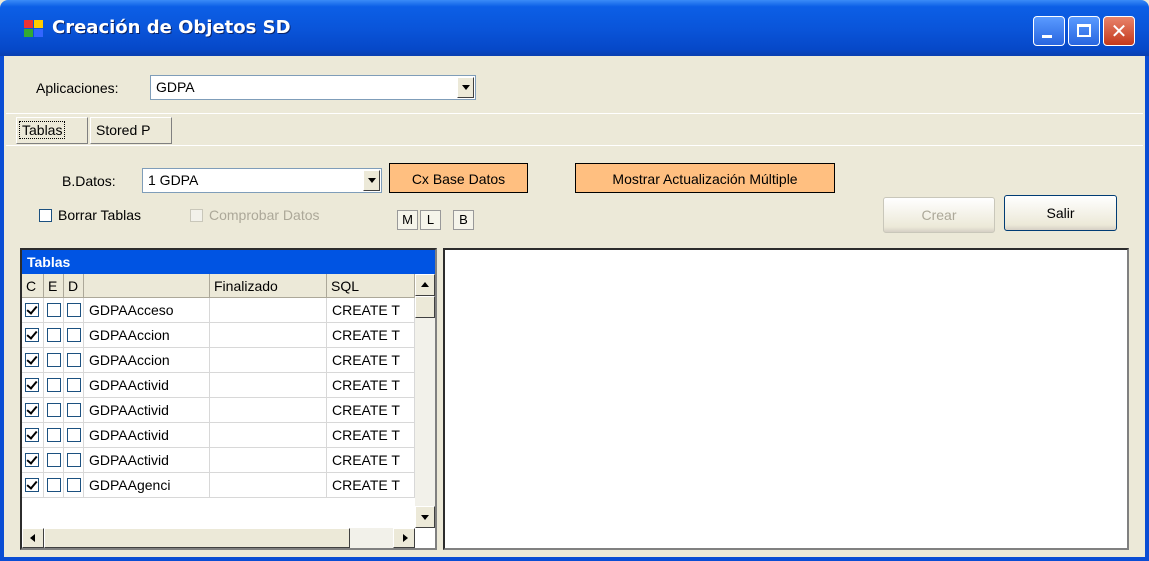  What do you see at coordinates (129, 410) in the screenshot?
I see `grid-cell-text: GDPAActivid` at bounding box center [129, 410].